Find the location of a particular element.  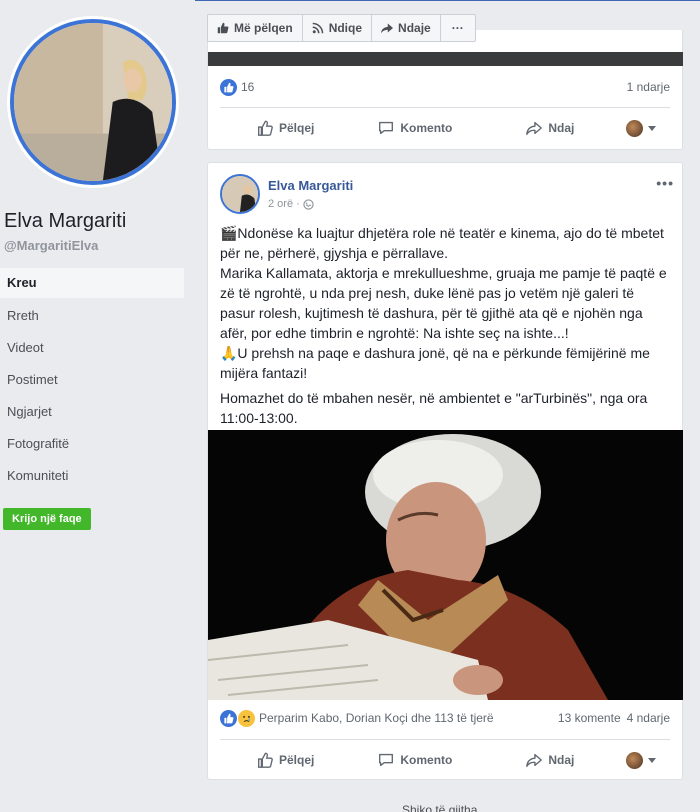

page-share-label: Ndaje is located at coordinates (414, 28).